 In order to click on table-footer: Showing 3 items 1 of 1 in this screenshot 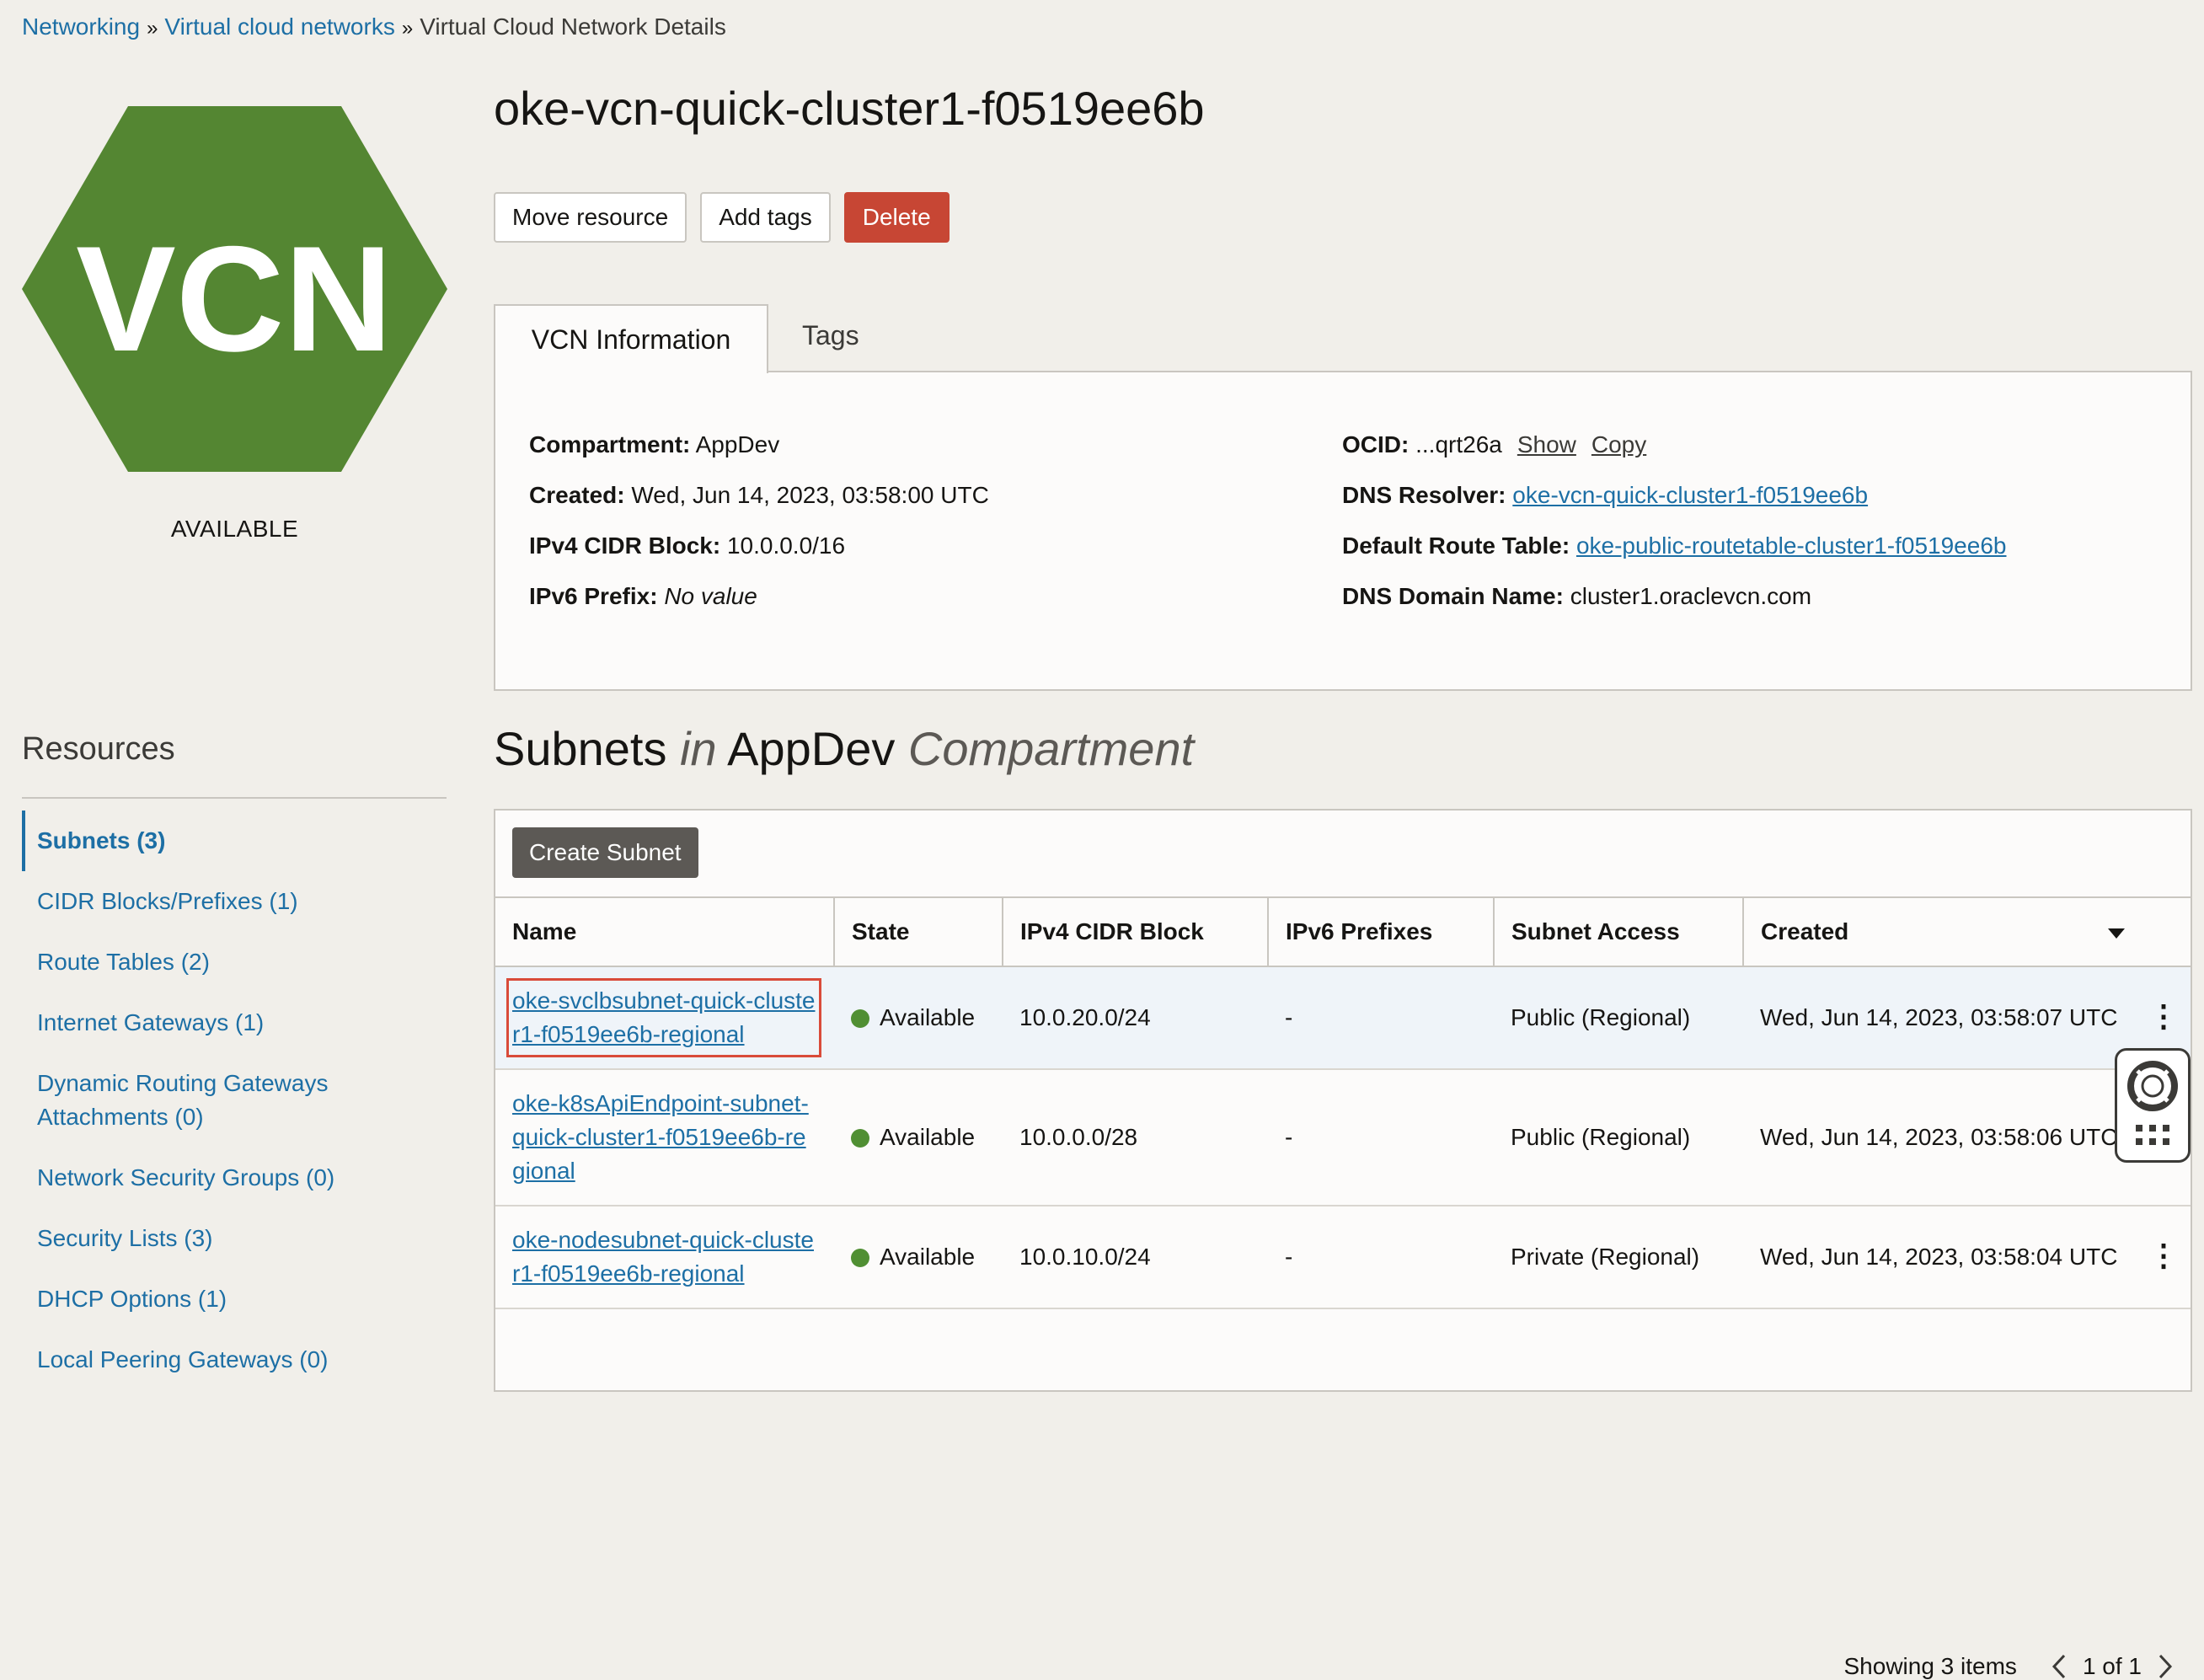, I will do `click(2009, 1666)`.